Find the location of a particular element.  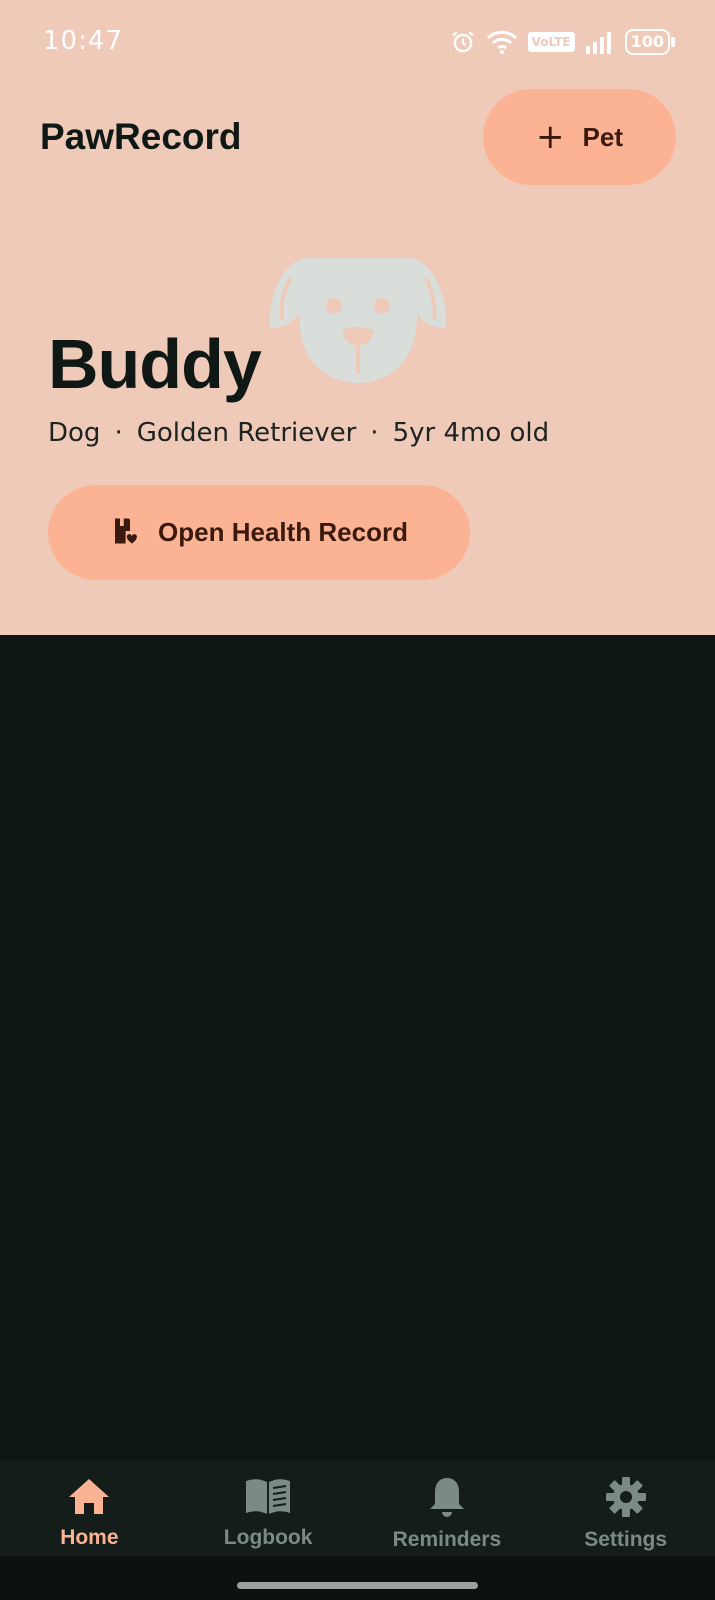

status-icons: VoLTE 100 is located at coordinates (562, 42).